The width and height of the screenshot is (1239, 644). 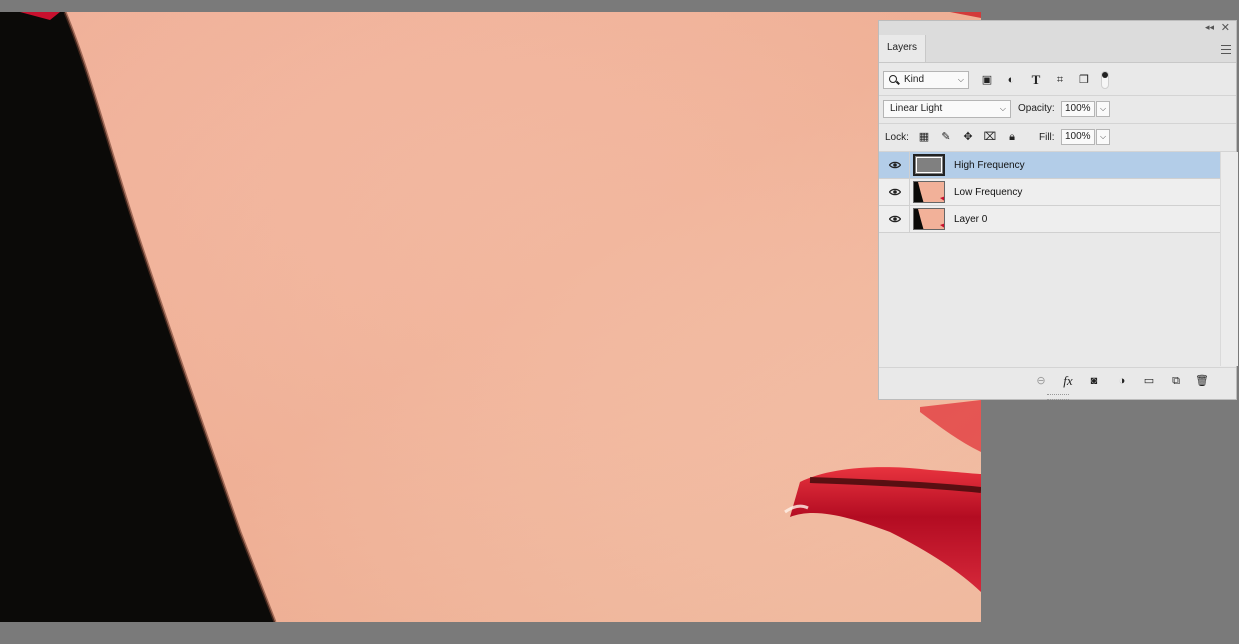 What do you see at coordinates (1049, 165) in the screenshot?
I see `layer-row-high-frequency: High Frequency` at bounding box center [1049, 165].